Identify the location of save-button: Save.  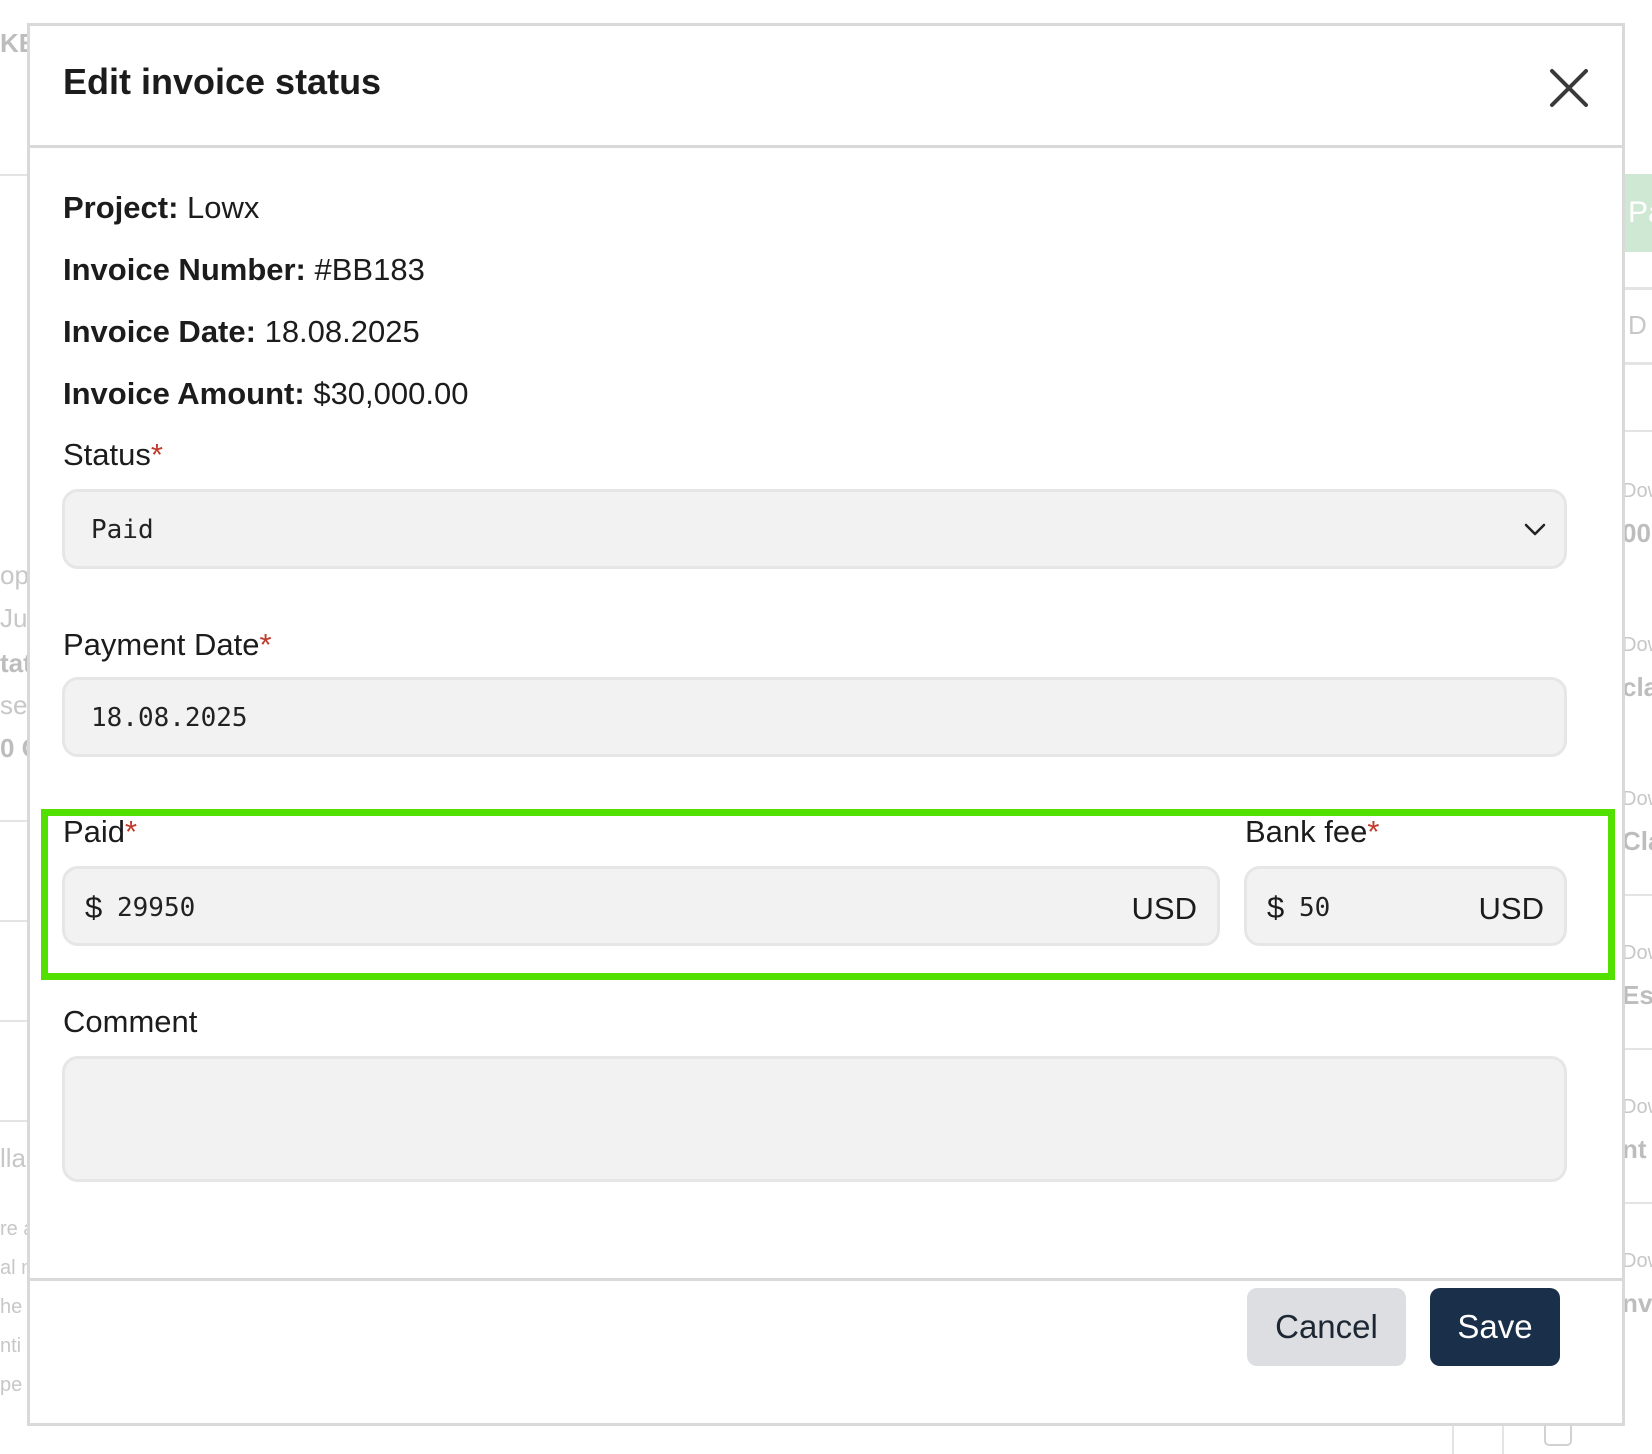
(1495, 1327).